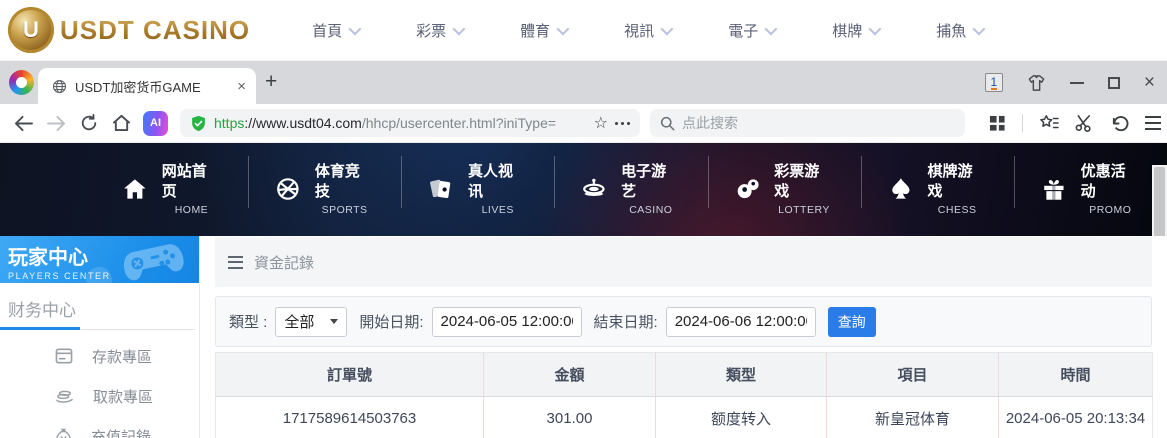  Describe the element at coordinates (184, 182) in the screenshot. I see `nav-label-zh: 网站首页` at that location.